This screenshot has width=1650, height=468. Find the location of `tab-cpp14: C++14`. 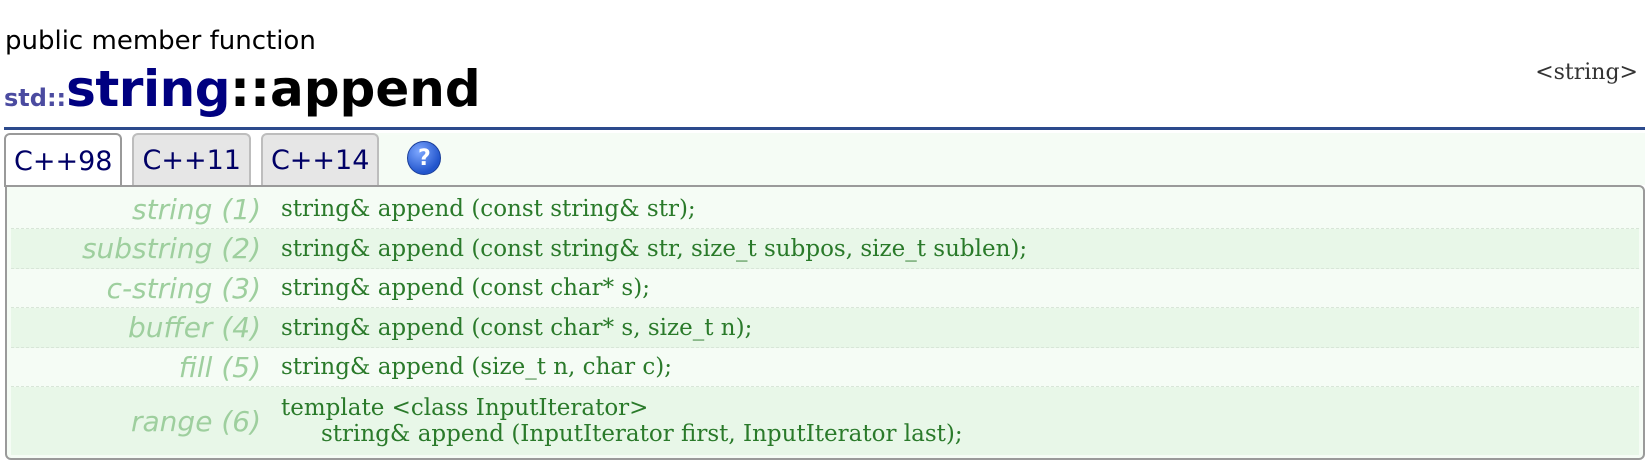

tab-cpp14: C++14 is located at coordinates (320, 159).